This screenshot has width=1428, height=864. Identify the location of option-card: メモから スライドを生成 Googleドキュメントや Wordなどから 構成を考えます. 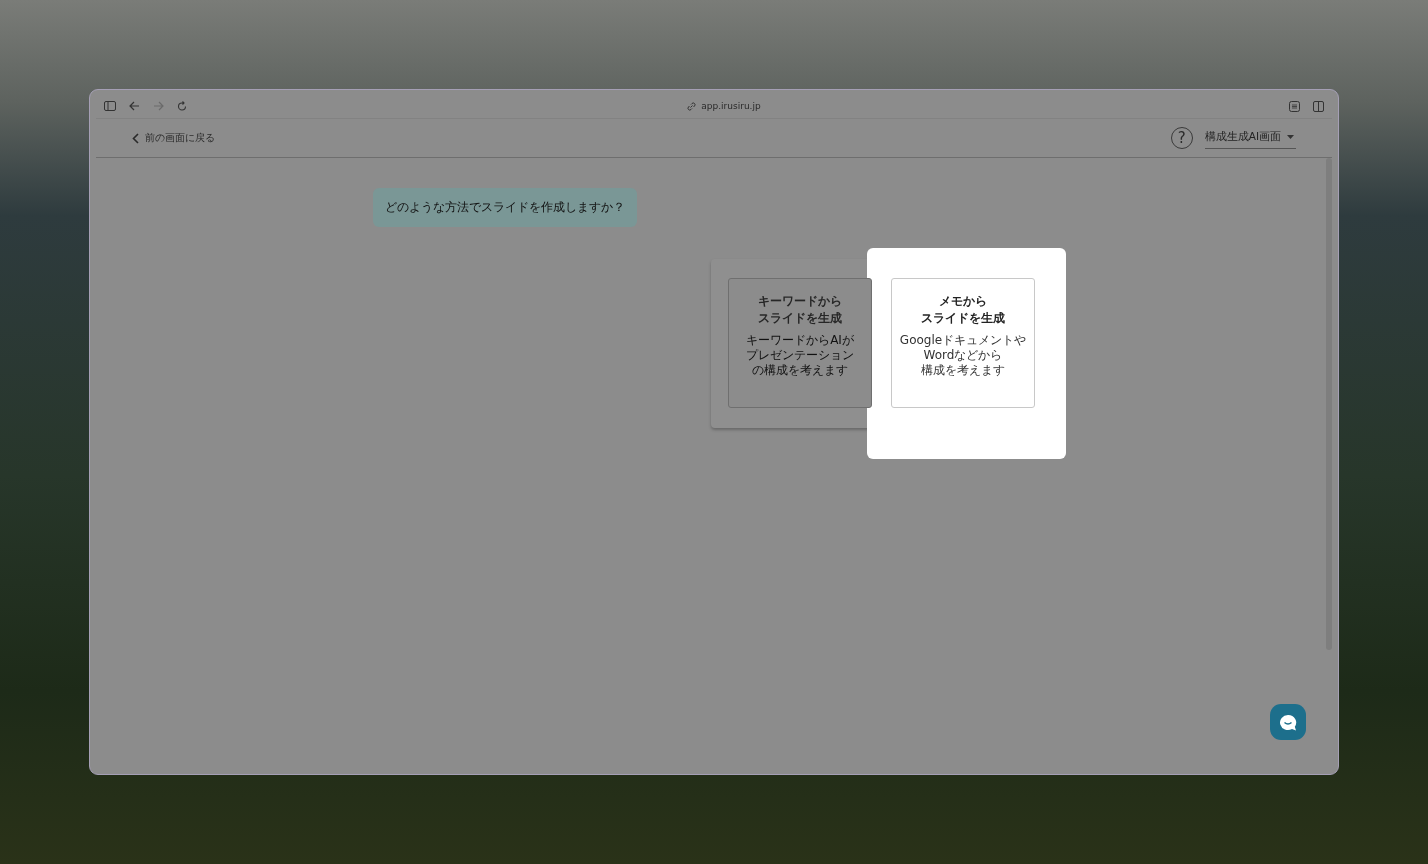
(963, 343).